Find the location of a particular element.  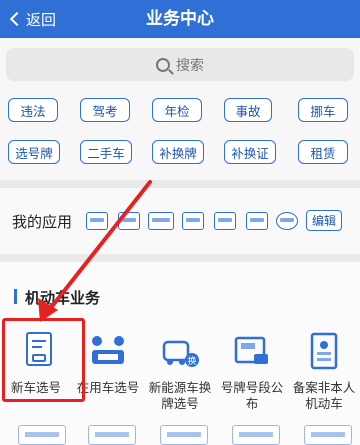

page-title: 业务中心 is located at coordinates (180, 19).